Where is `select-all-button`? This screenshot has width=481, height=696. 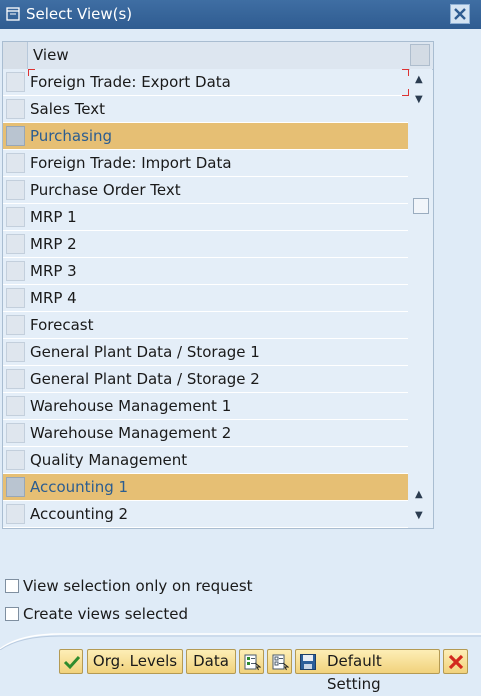 select-all-button is located at coordinates (251, 661).